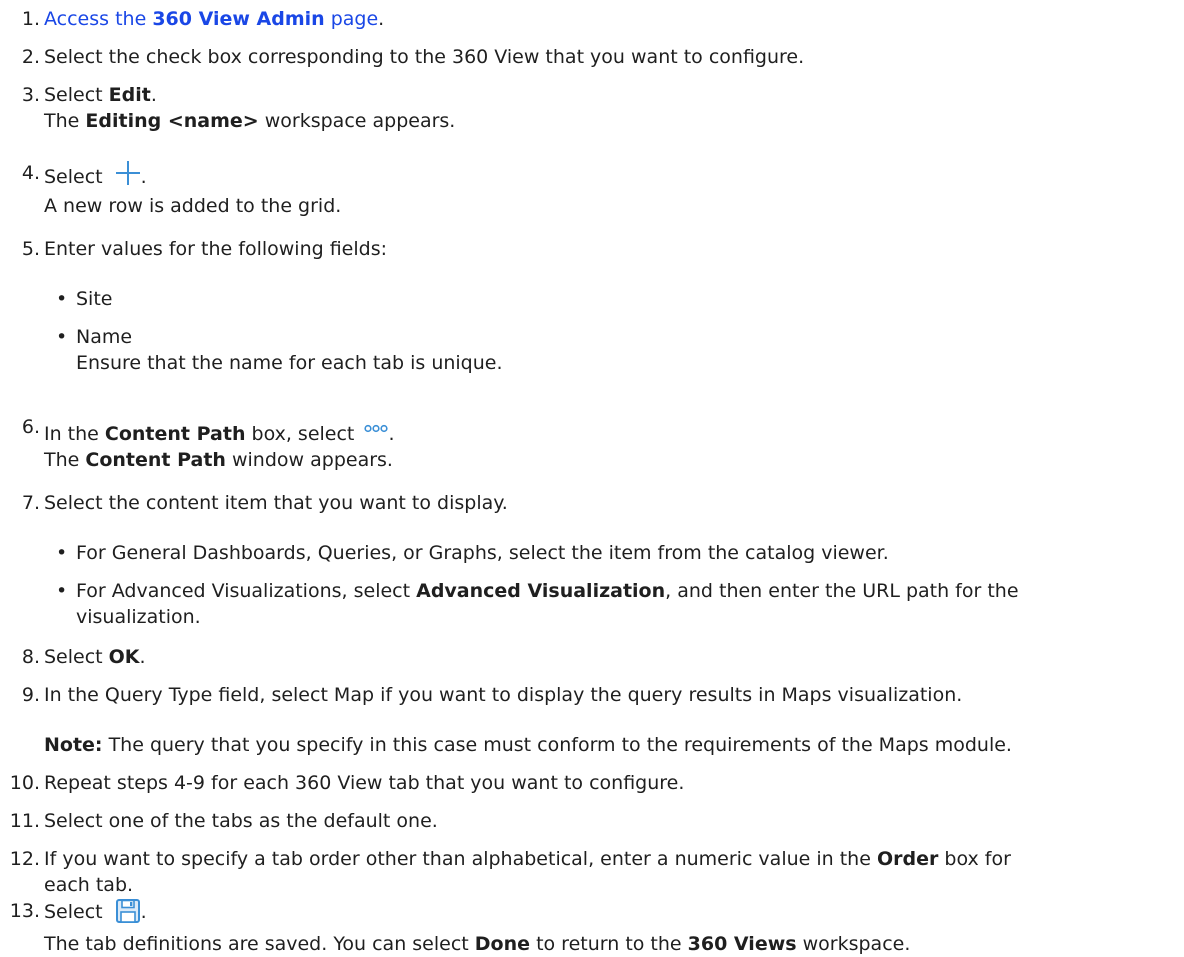  I want to click on step-number: 3., so click(30, 95).